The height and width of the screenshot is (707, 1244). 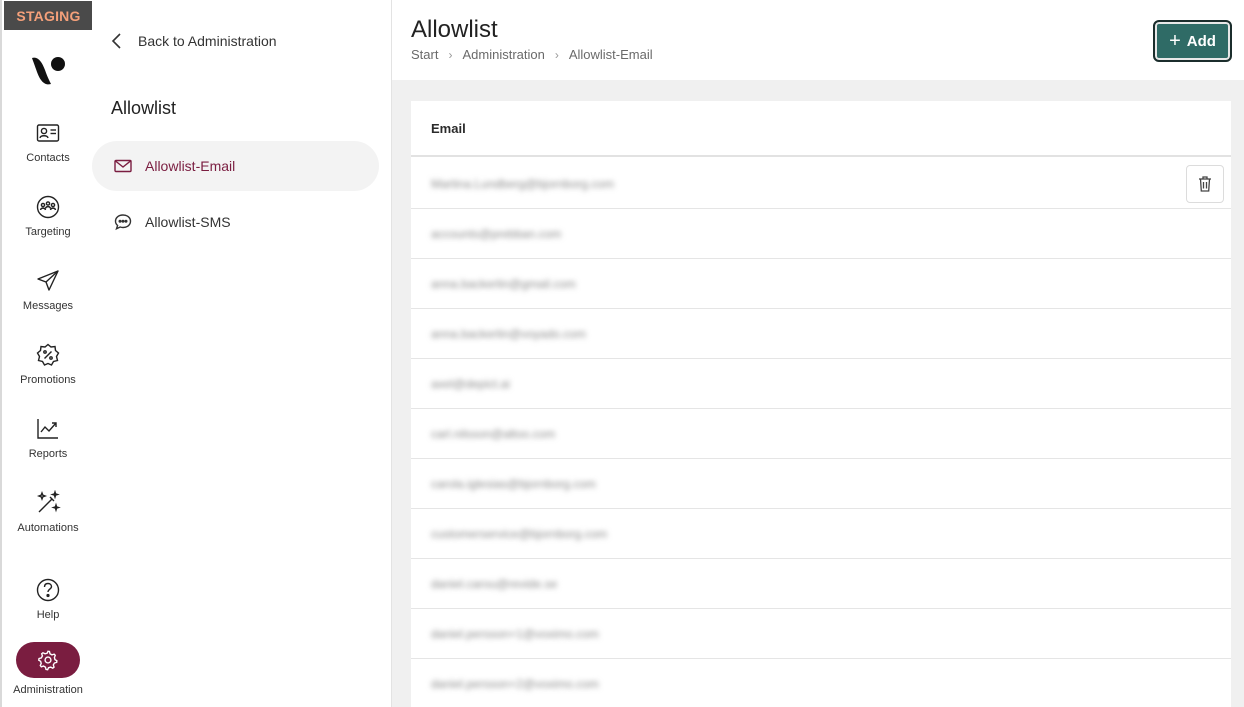 I want to click on brand-logo-icon, so click(x=48, y=70).